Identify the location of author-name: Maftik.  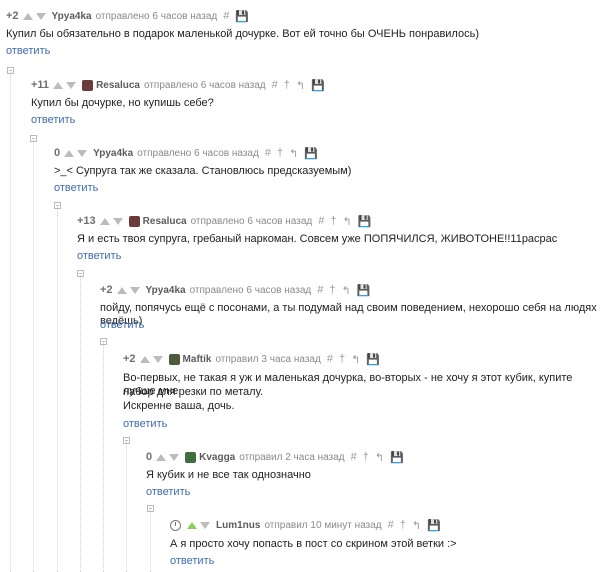
(197, 359).